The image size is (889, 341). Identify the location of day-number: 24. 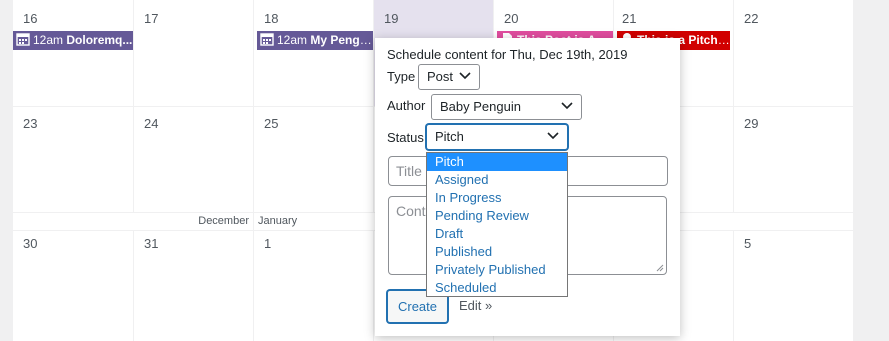
(151, 123).